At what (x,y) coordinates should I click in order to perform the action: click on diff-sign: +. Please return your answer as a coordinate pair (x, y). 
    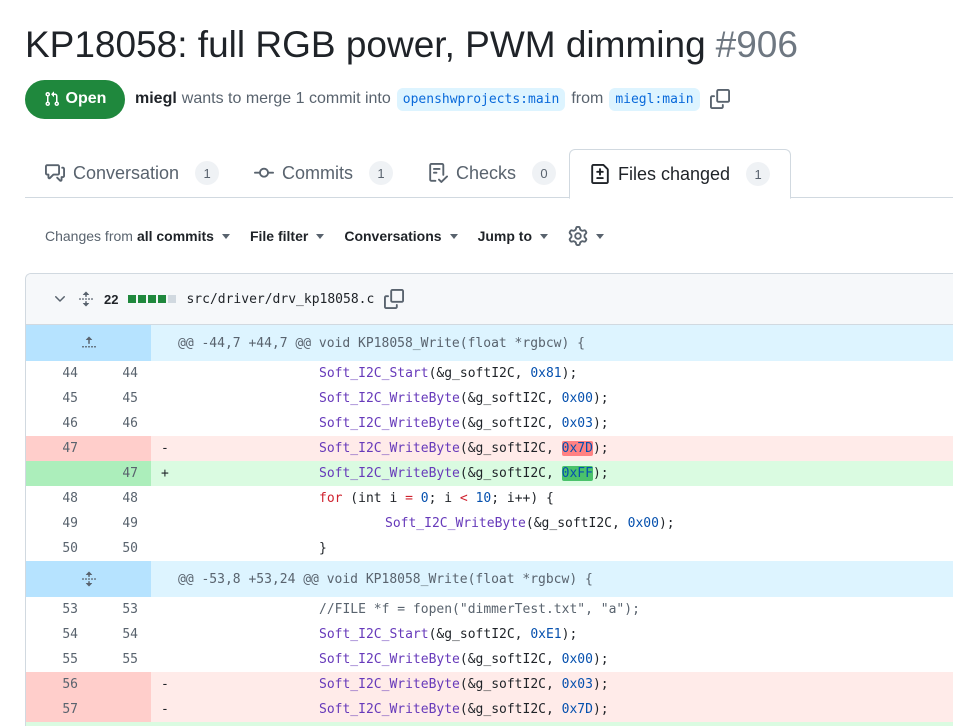
    Looking at the image, I should click on (165, 473).